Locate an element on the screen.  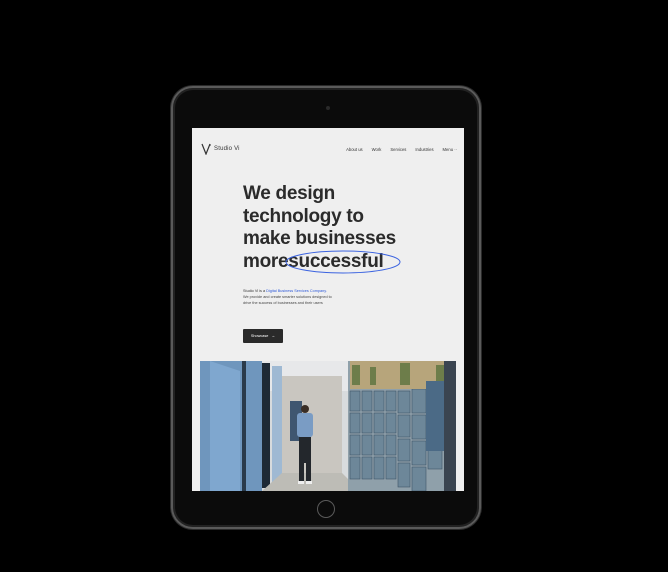
nav-about-us: About us is located at coordinates (354, 149).